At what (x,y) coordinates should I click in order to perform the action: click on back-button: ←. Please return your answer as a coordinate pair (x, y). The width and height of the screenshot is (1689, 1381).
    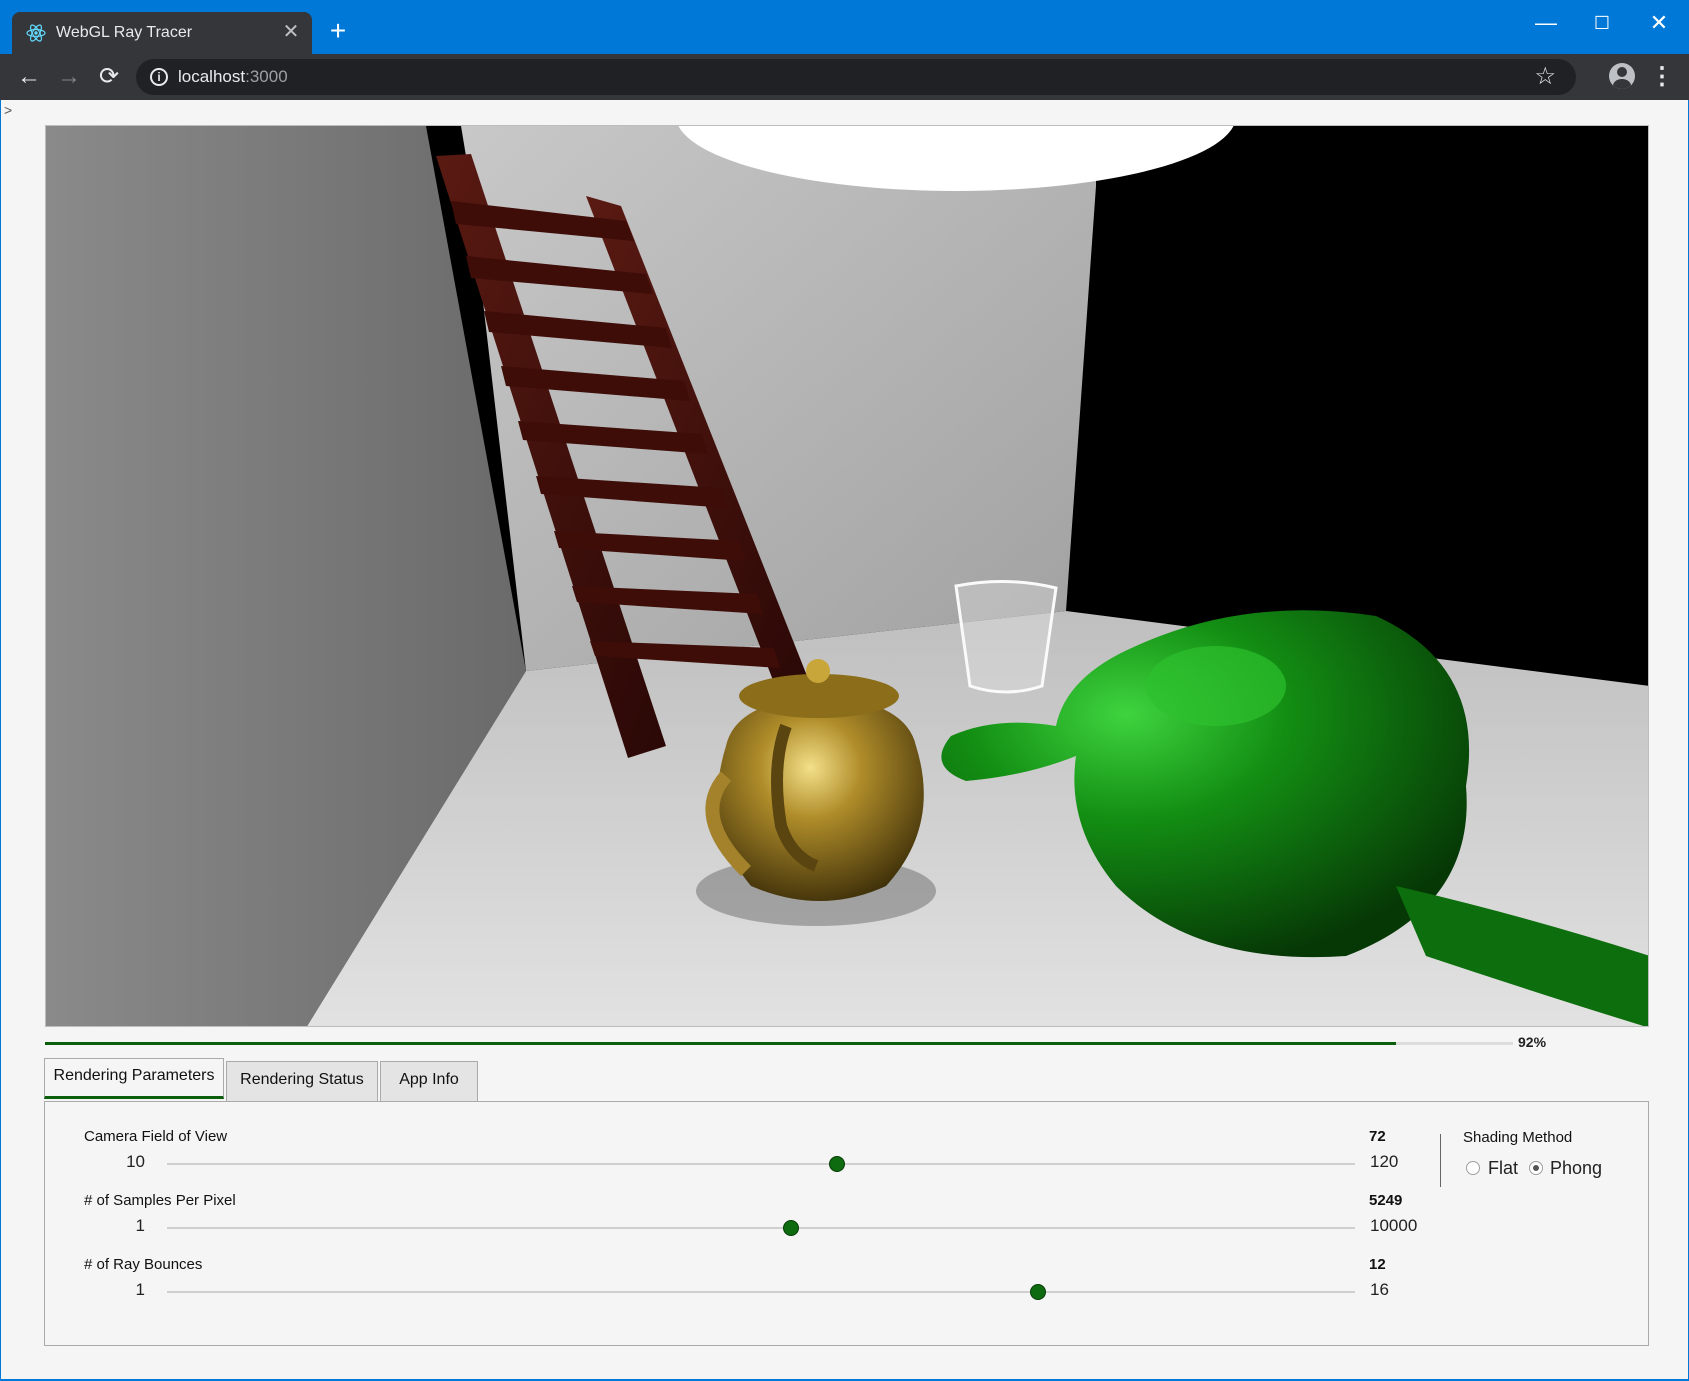
    Looking at the image, I should click on (29, 77).